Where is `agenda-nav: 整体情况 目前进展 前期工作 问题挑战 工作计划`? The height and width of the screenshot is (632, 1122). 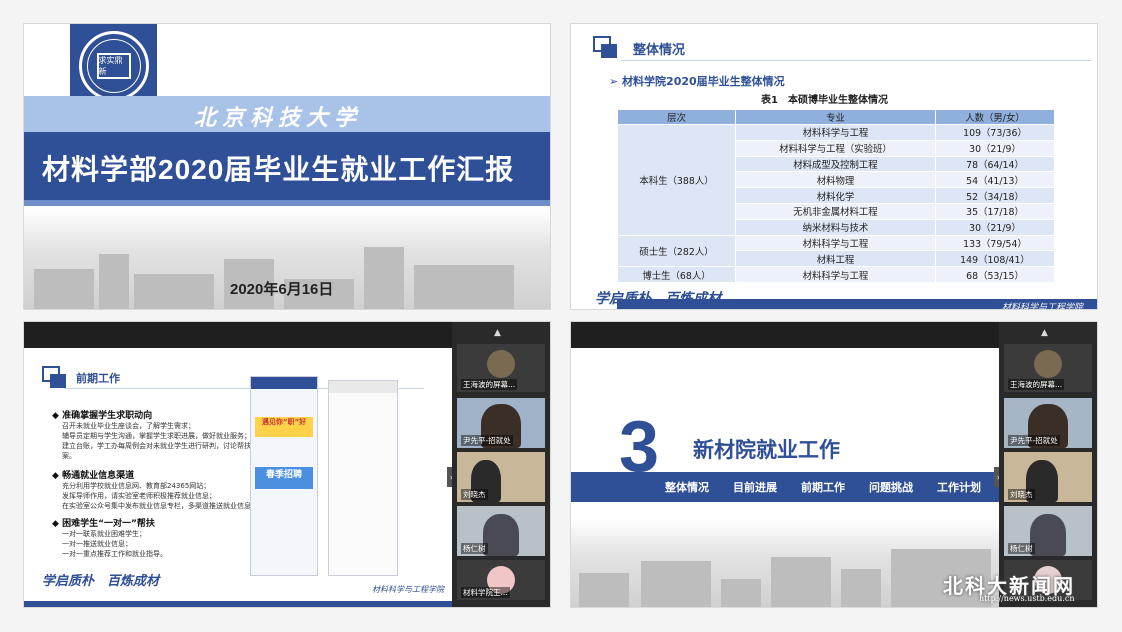 agenda-nav: 整体情况 目前进展 前期工作 问题挑战 工作计划 is located at coordinates (786, 487).